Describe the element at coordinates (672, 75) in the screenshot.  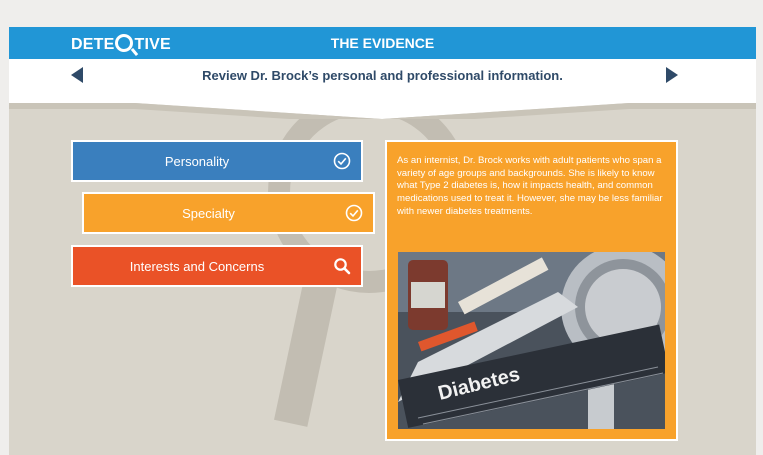
I see `next-arrow-icon` at that location.